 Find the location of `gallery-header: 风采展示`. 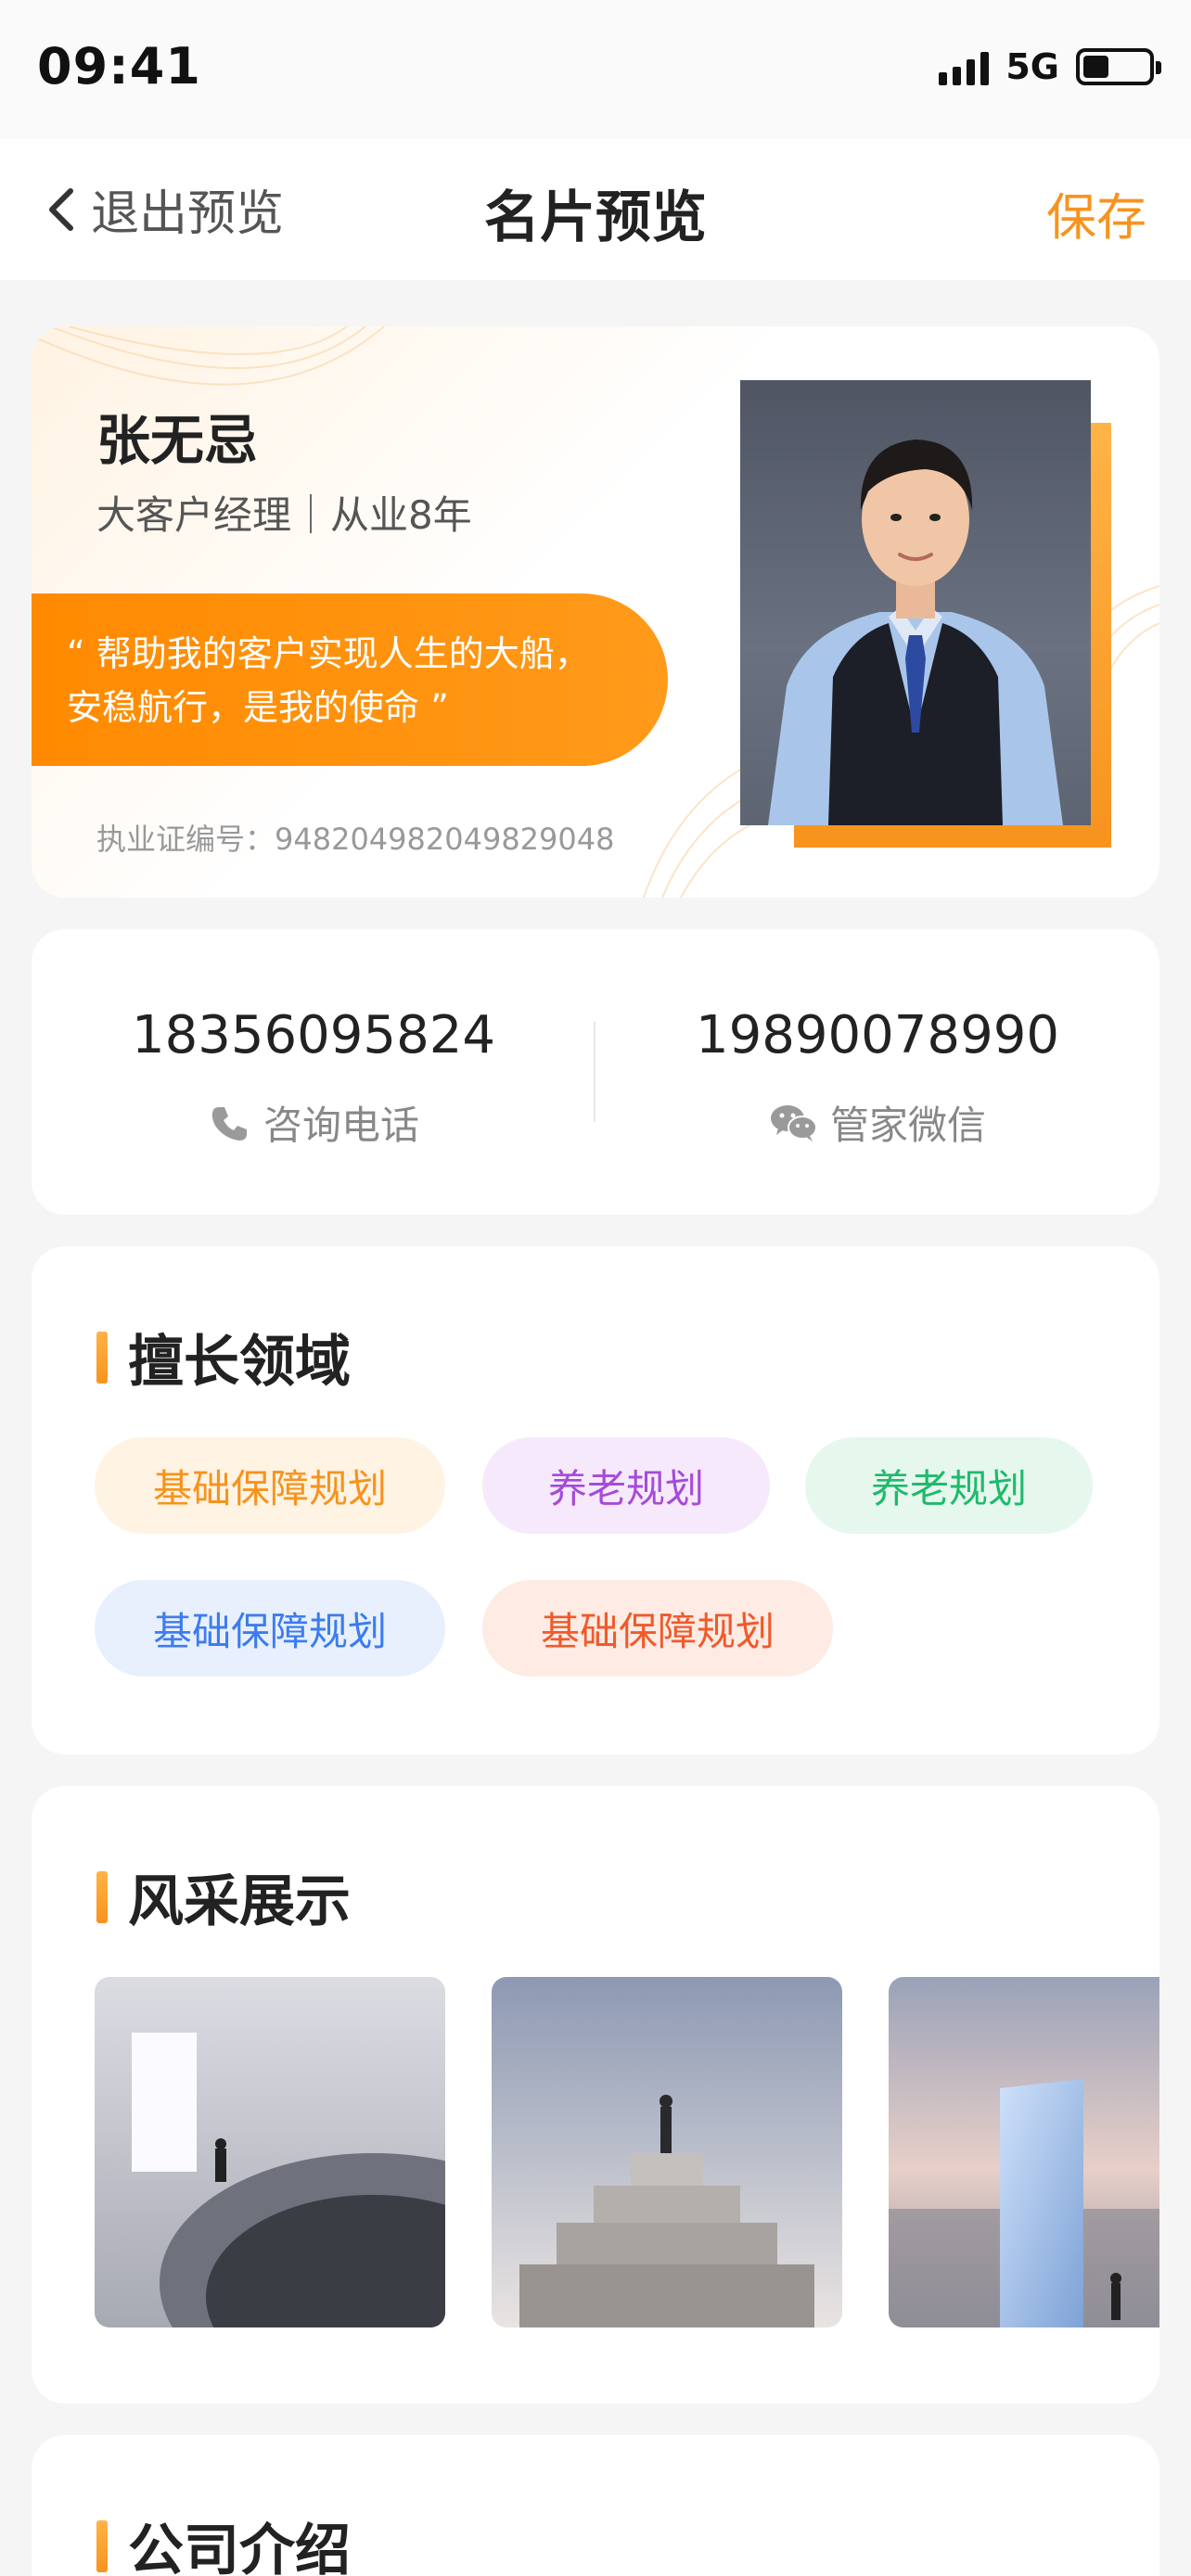

gallery-header: 风采展示 is located at coordinates (223, 1896).